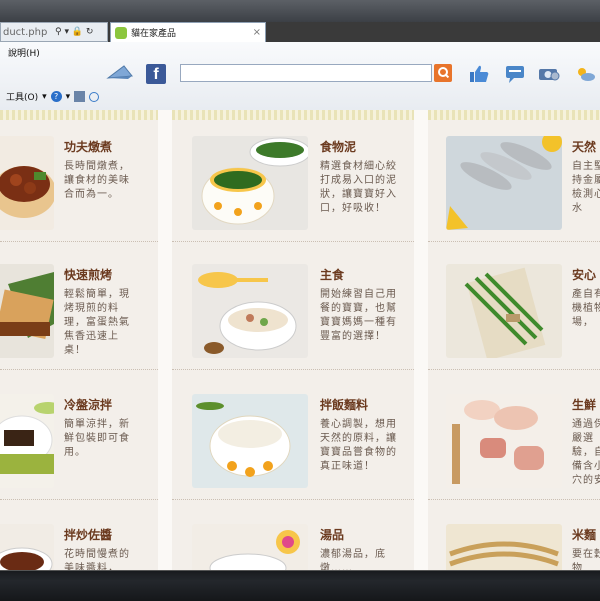 The height and width of the screenshot is (601, 600). I want to click on weather-icon, so click(585, 74).